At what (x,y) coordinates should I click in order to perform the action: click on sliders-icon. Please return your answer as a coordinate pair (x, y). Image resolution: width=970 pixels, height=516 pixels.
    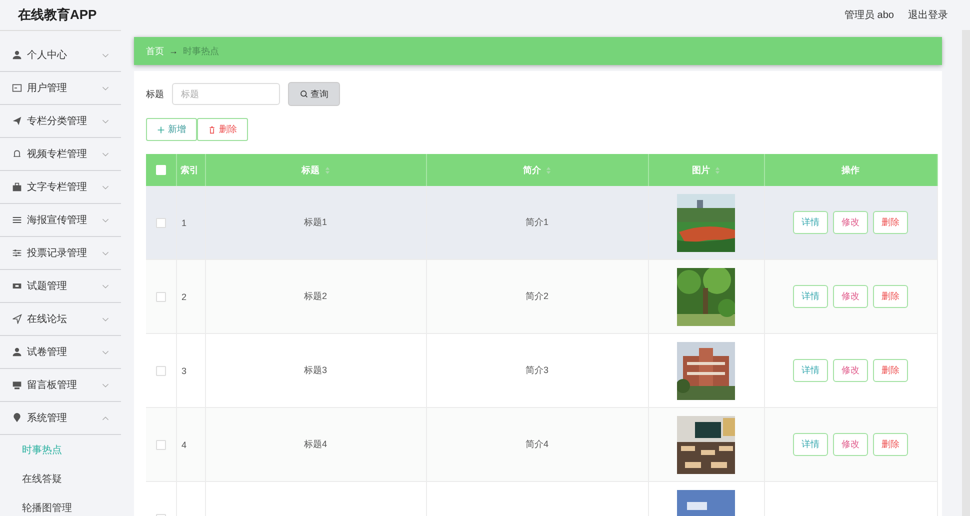
    Looking at the image, I should click on (17, 253).